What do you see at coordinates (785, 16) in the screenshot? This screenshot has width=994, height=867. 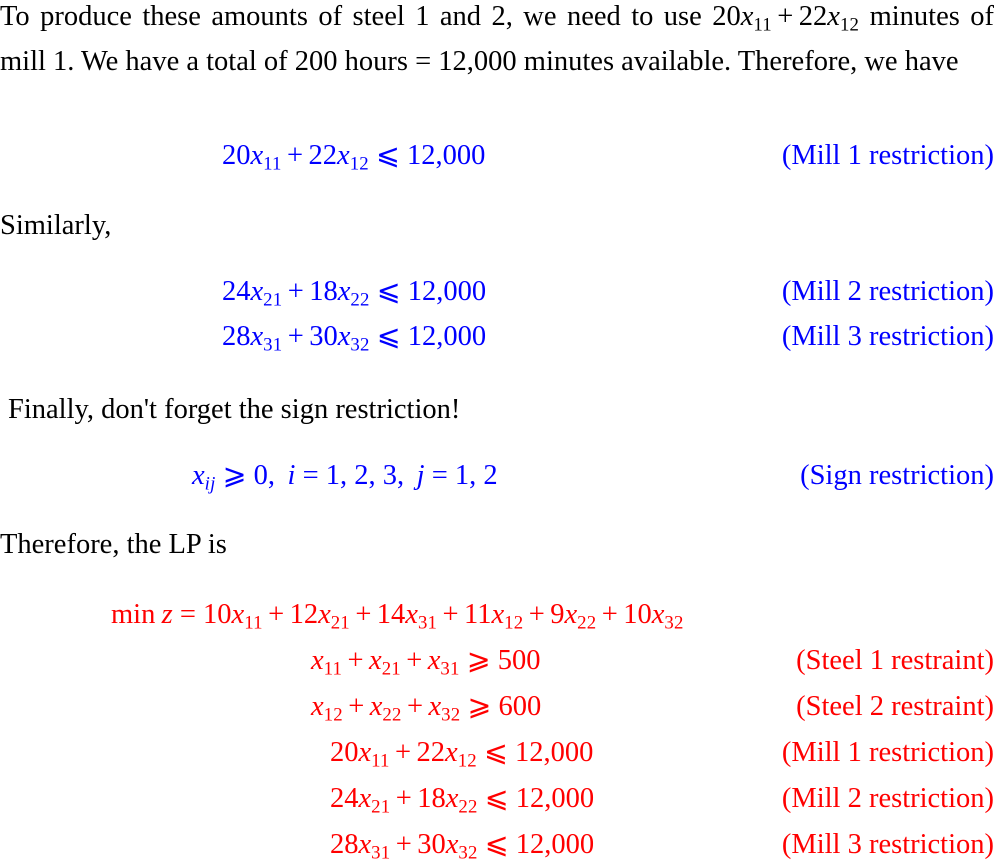 I see `intro-operator: +` at bounding box center [785, 16].